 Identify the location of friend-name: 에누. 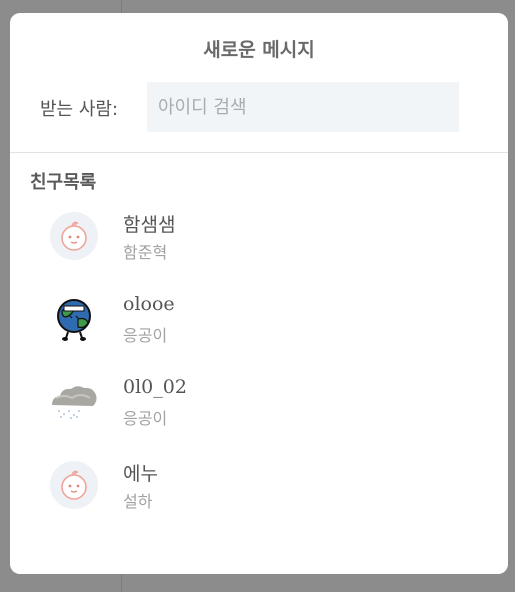
(140, 474).